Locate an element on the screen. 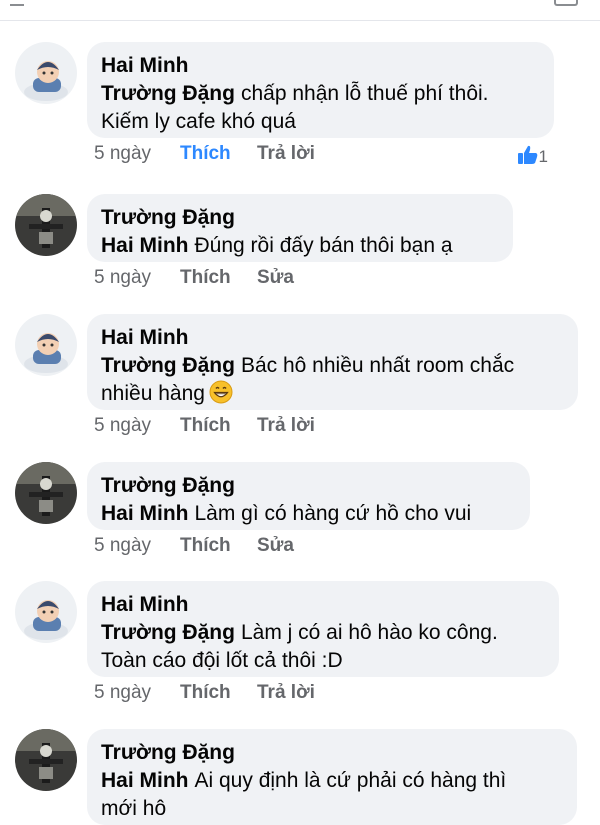 The height and width of the screenshot is (825, 600). comment-text: Trường Đặng chấp nhận lỗ thuế phí thôi. is located at coordinates (319, 94).